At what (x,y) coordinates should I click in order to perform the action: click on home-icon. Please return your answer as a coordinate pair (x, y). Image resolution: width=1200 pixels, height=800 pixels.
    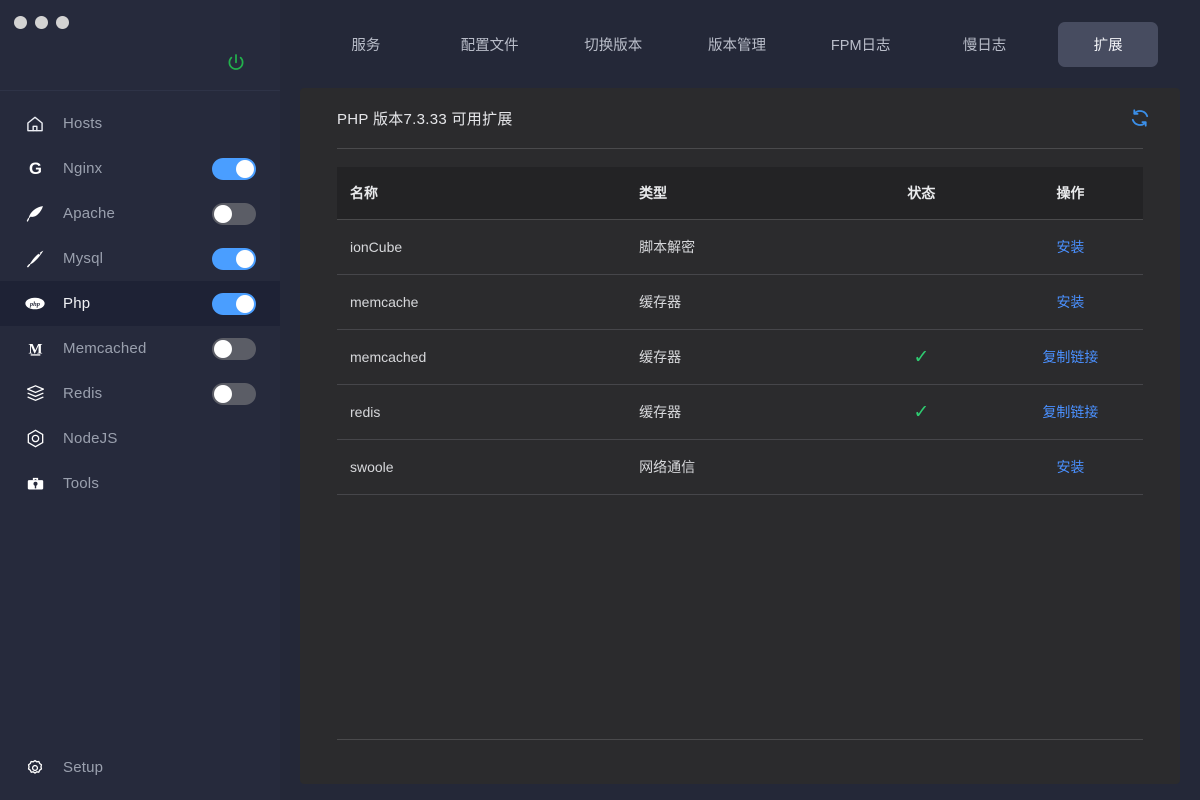
    Looking at the image, I should click on (35, 124).